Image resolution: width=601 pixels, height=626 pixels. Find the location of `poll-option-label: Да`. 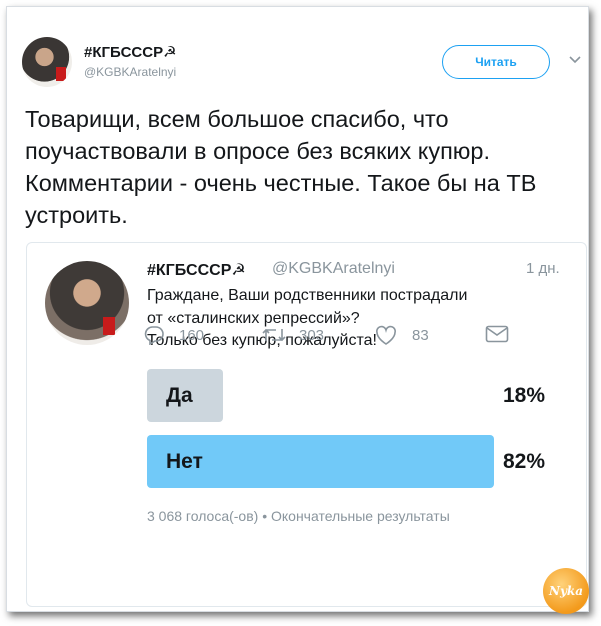

poll-option-label: Да is located at coordinates (179, 395).